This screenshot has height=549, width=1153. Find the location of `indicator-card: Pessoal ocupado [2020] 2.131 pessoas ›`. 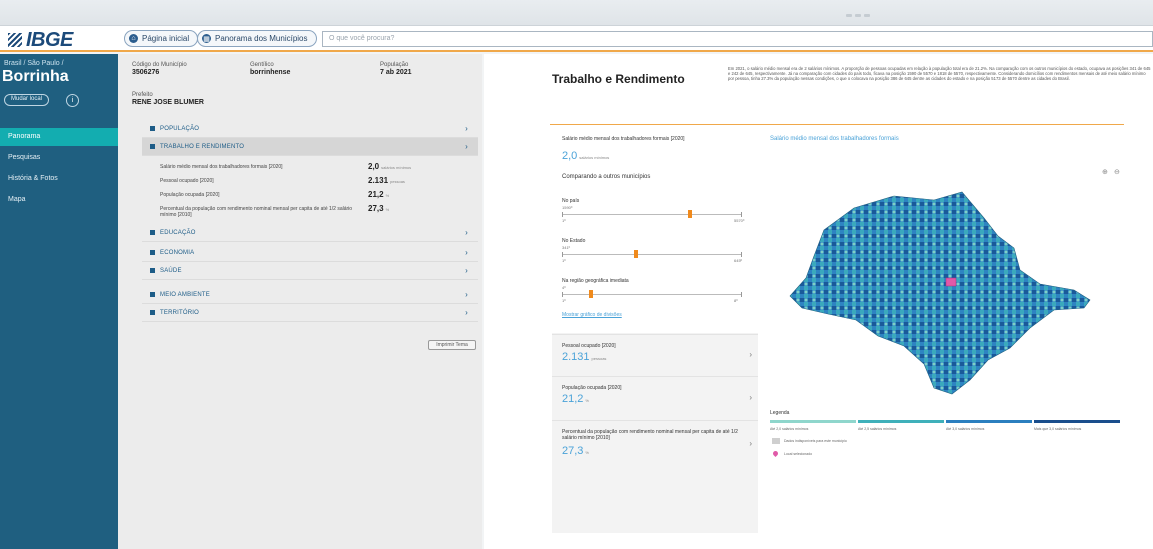

indicator-card: Pessoal ocupado [2020] 2.131 pessoas › is located at coordinates (655, 355).